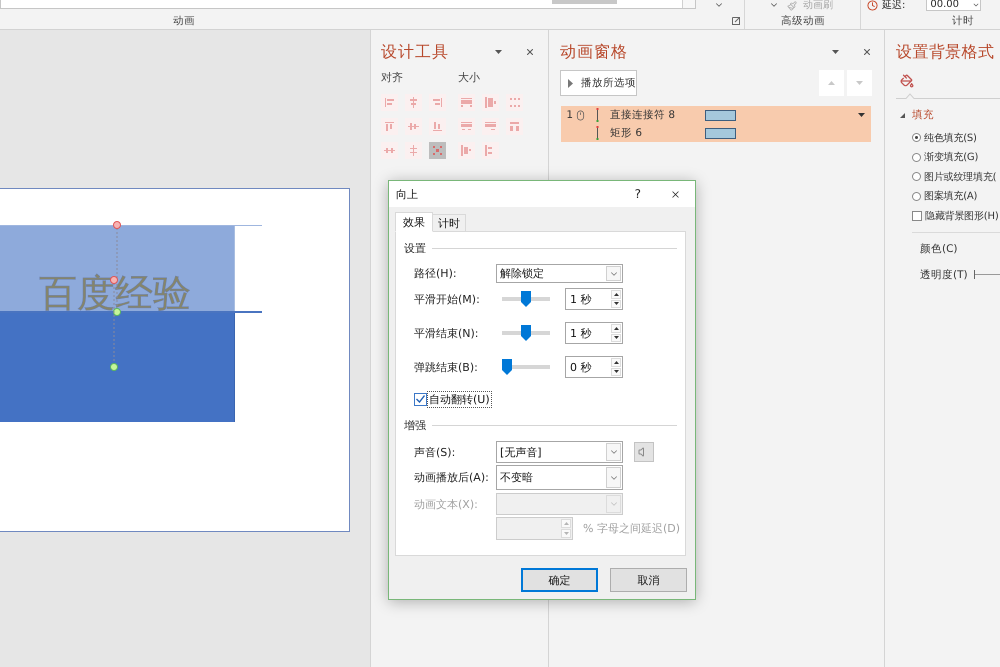  What do you see at coordinates (648, 580) in the screenshot?
I see `dialog-button: 取消` at bounding box center [648, 580].